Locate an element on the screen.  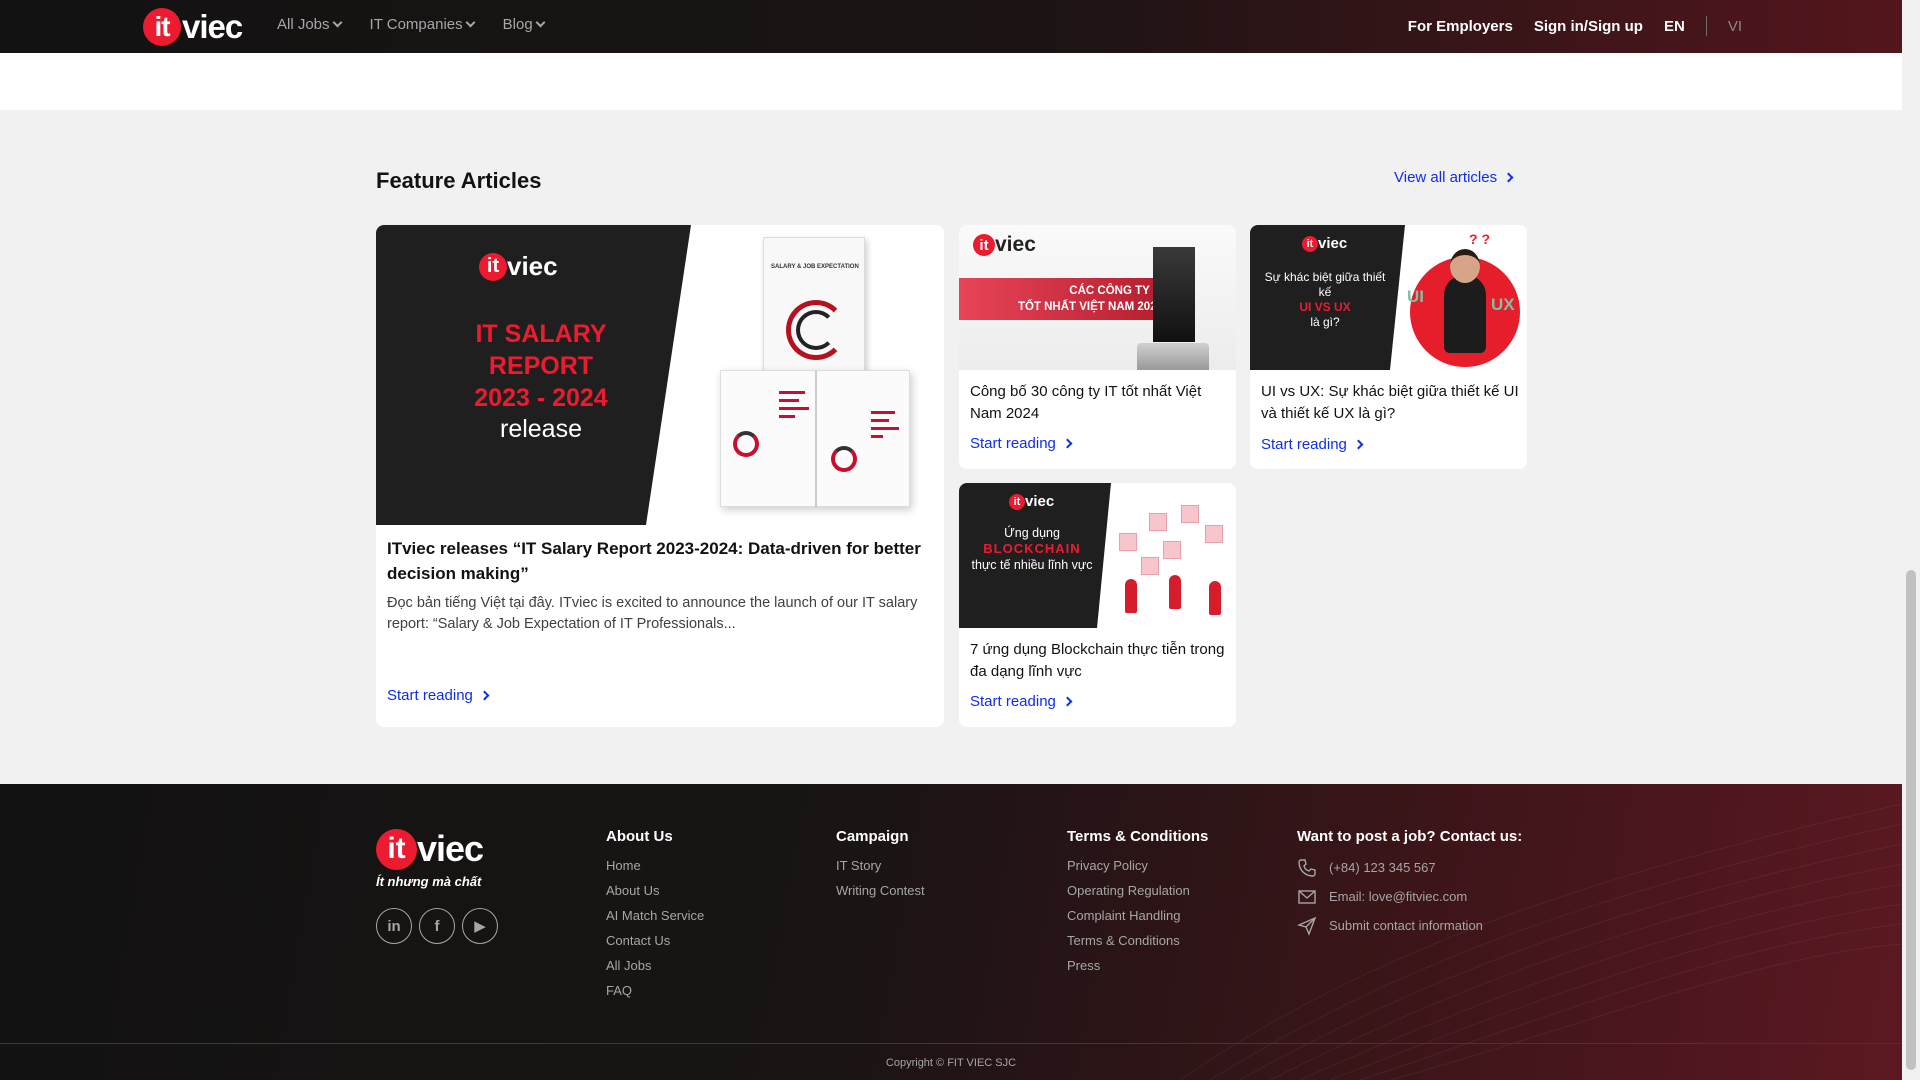
menu-all-jobs-label: All Jobs is located at coordinates (303, 24).